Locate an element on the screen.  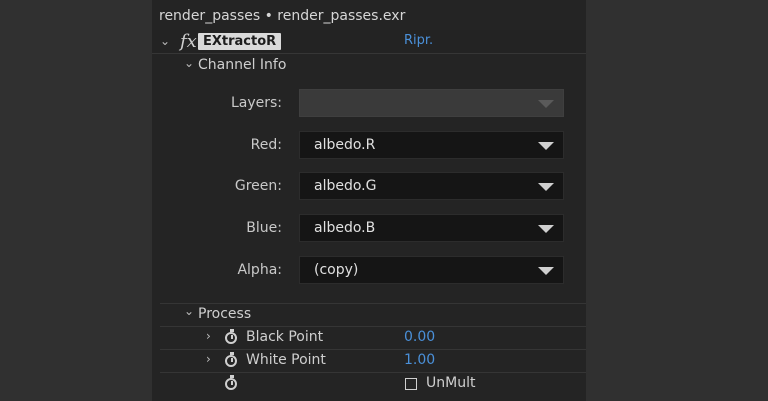
blue-label: Blue: is located at coordinates (264, 228).